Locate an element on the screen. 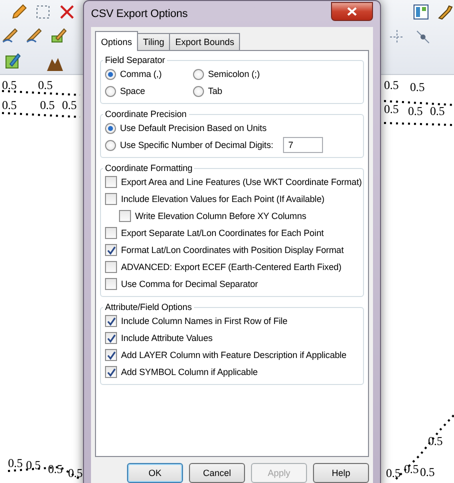 The height and width of the screenshot is (483, 454). dialog-button: Cancel is located at coordinates (217, 473).